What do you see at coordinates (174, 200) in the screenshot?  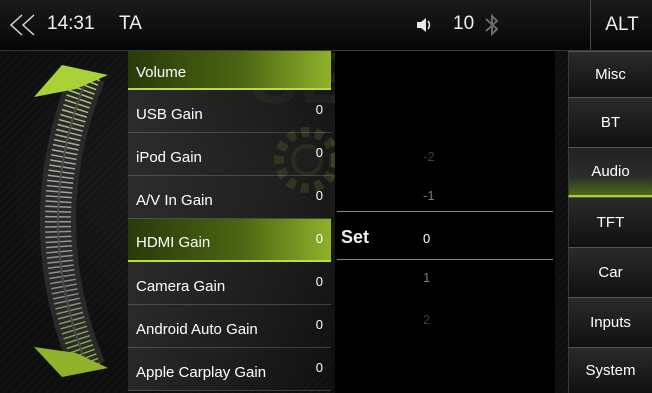 I see `setting-label: A/V In Gain` at bounding box center [174, 200].